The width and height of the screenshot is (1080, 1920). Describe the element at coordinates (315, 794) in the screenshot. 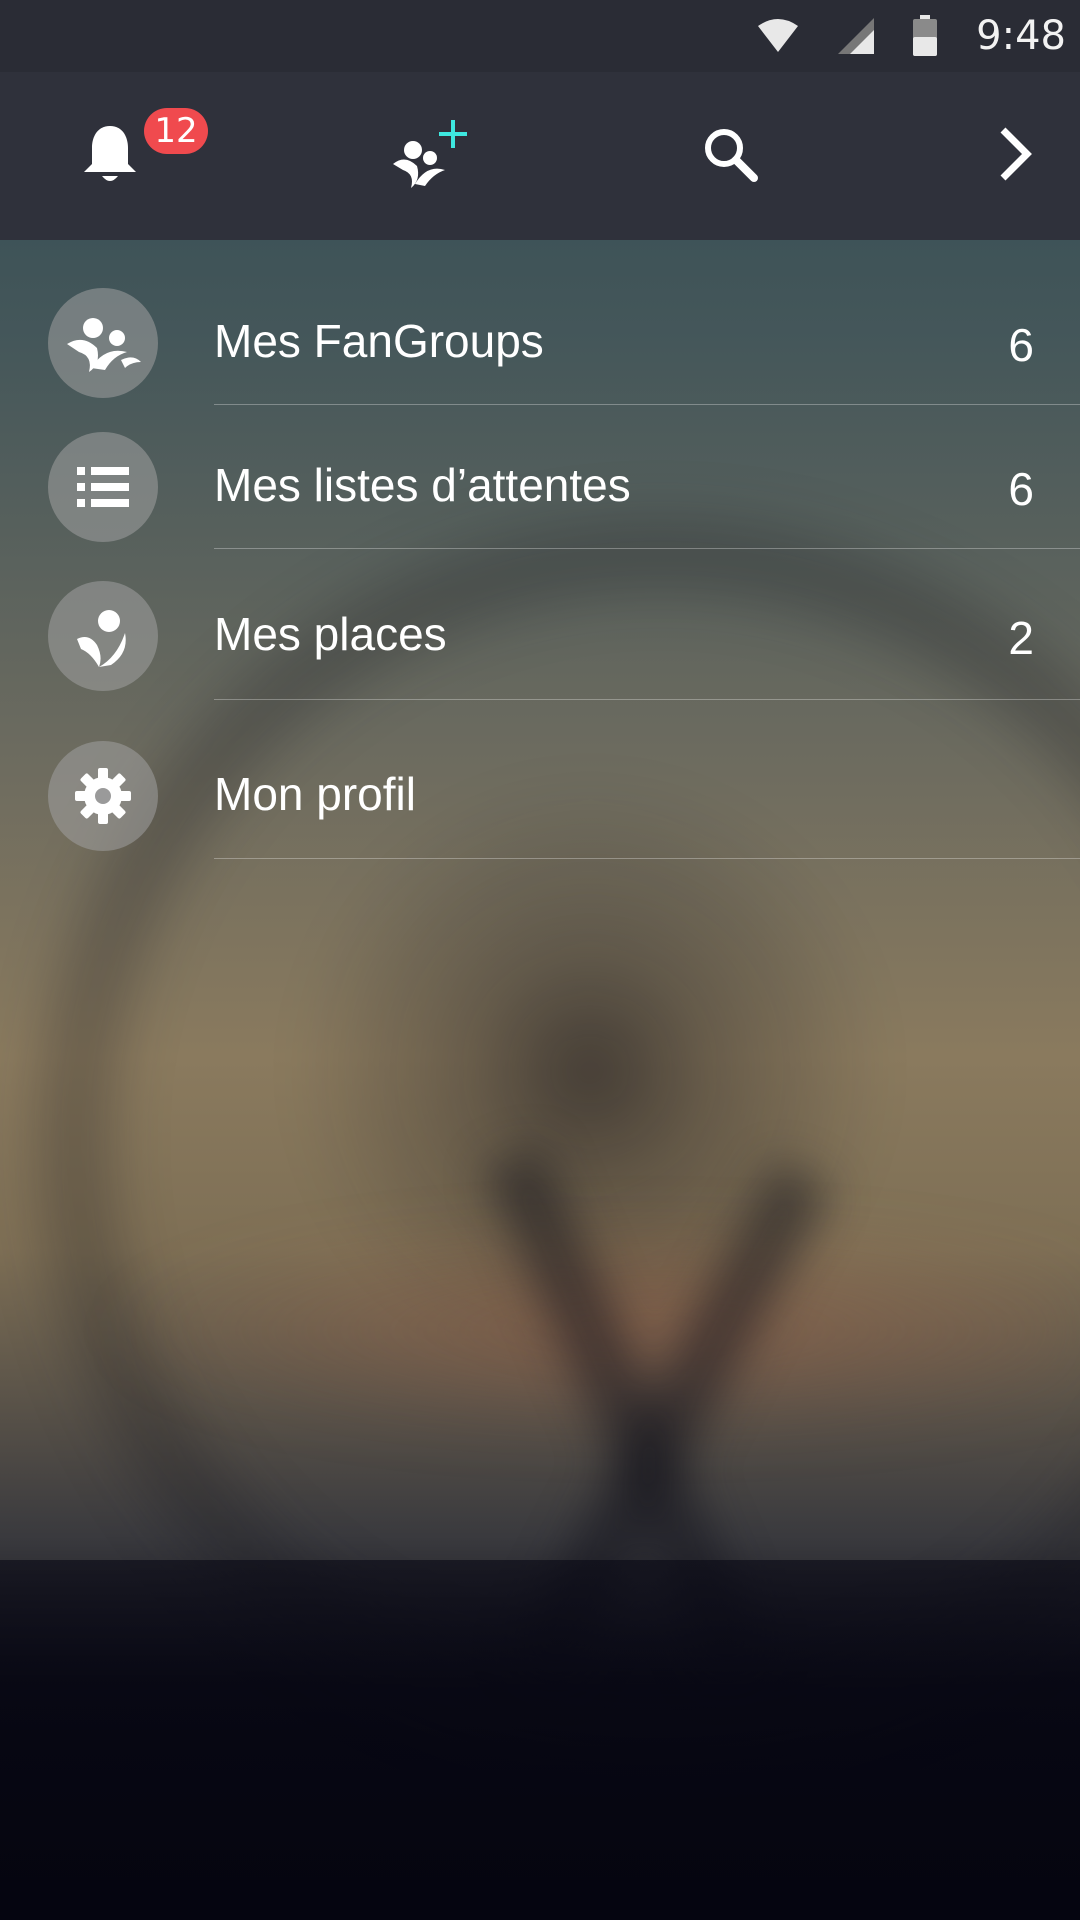

I see `menu-label: Mon profil` at that location.